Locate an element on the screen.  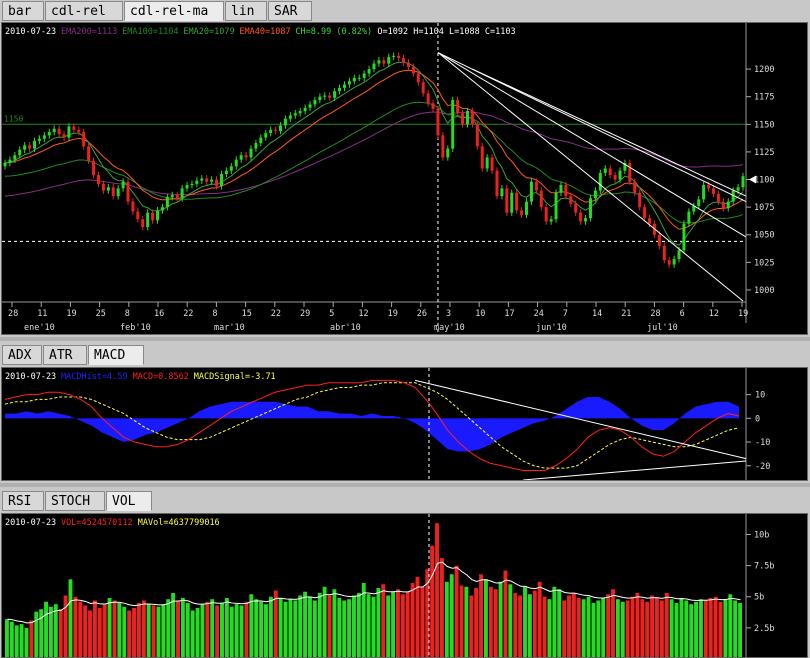
legend-item: 2010-07-23 is located at coordinates (30, 32).